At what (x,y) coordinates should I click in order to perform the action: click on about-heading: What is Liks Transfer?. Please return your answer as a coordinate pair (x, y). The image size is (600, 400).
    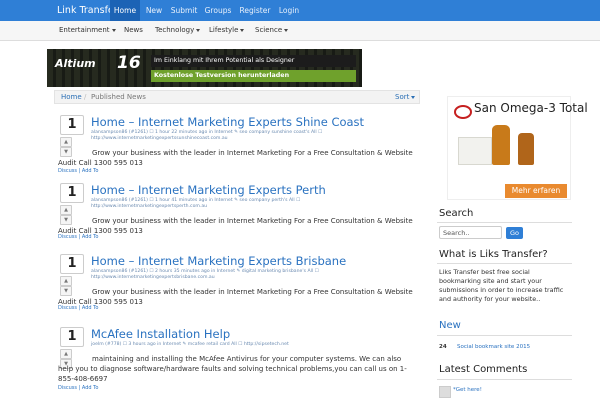
    Looking at the image, I should click on (493, 254).